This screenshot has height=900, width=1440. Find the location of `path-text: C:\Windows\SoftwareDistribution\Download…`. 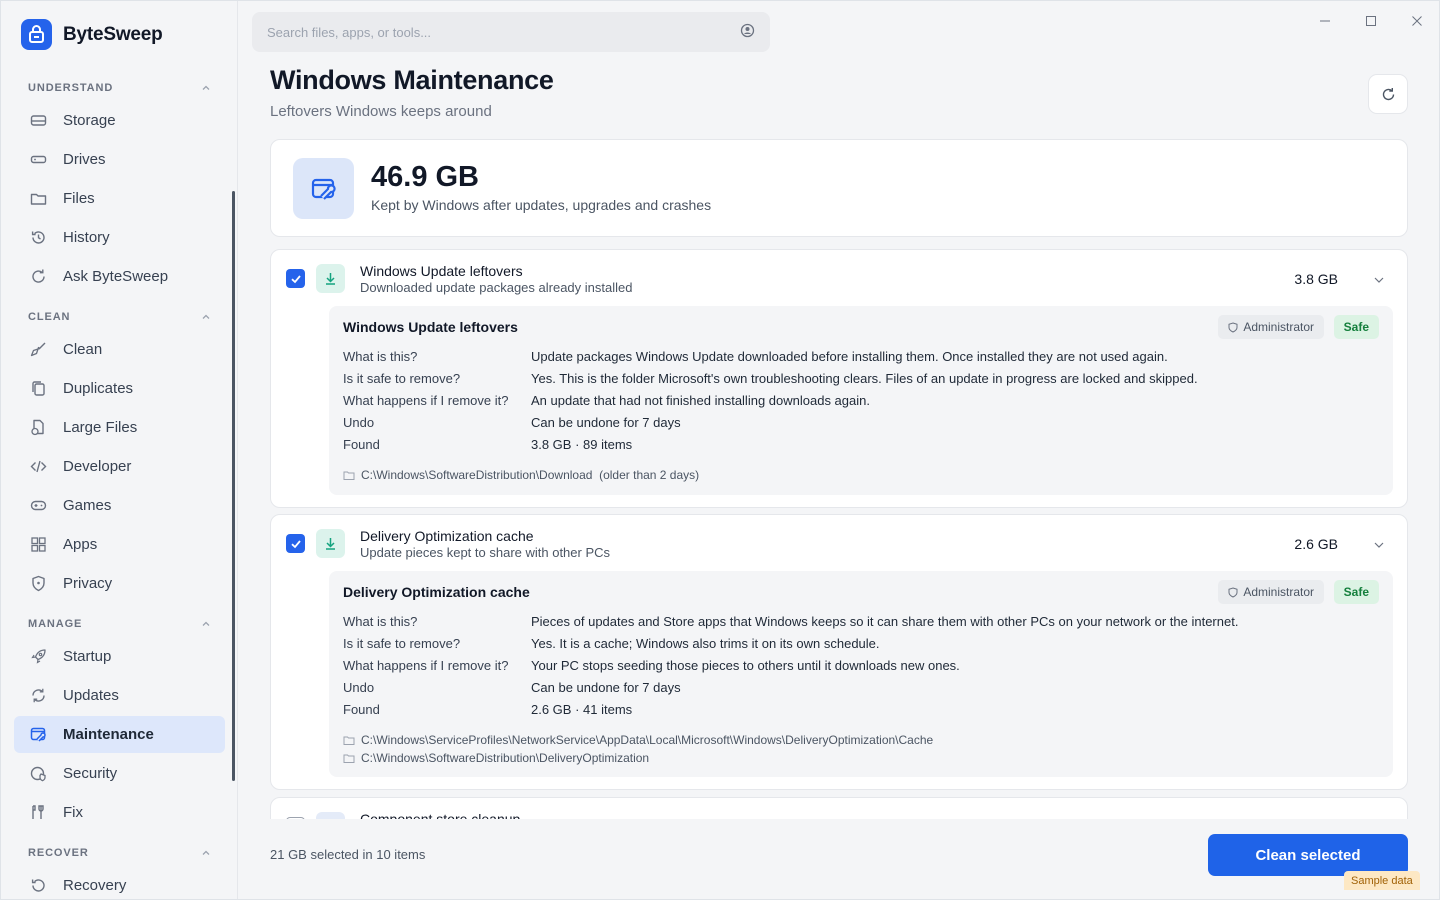

path-text: C:\Windows\SoftwareDistribution\Download… is located at coordinates (530, 475).